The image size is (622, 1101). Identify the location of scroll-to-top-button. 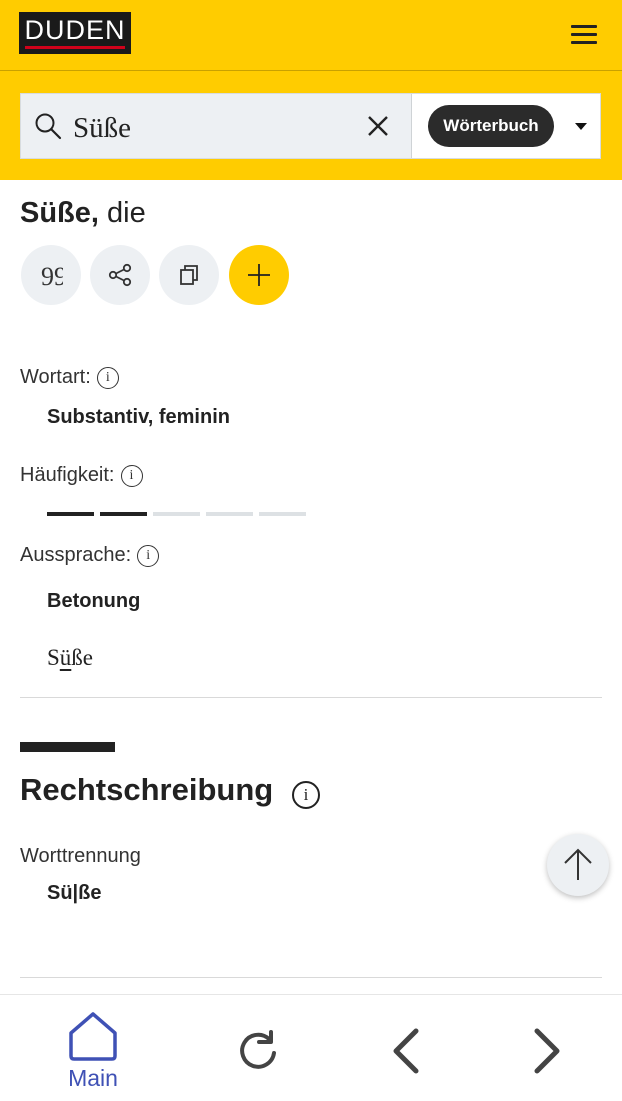
(578, 865).